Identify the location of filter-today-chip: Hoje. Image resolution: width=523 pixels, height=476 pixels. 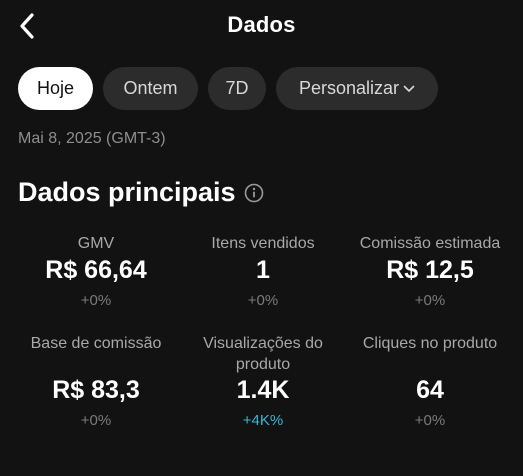
(55, 88).